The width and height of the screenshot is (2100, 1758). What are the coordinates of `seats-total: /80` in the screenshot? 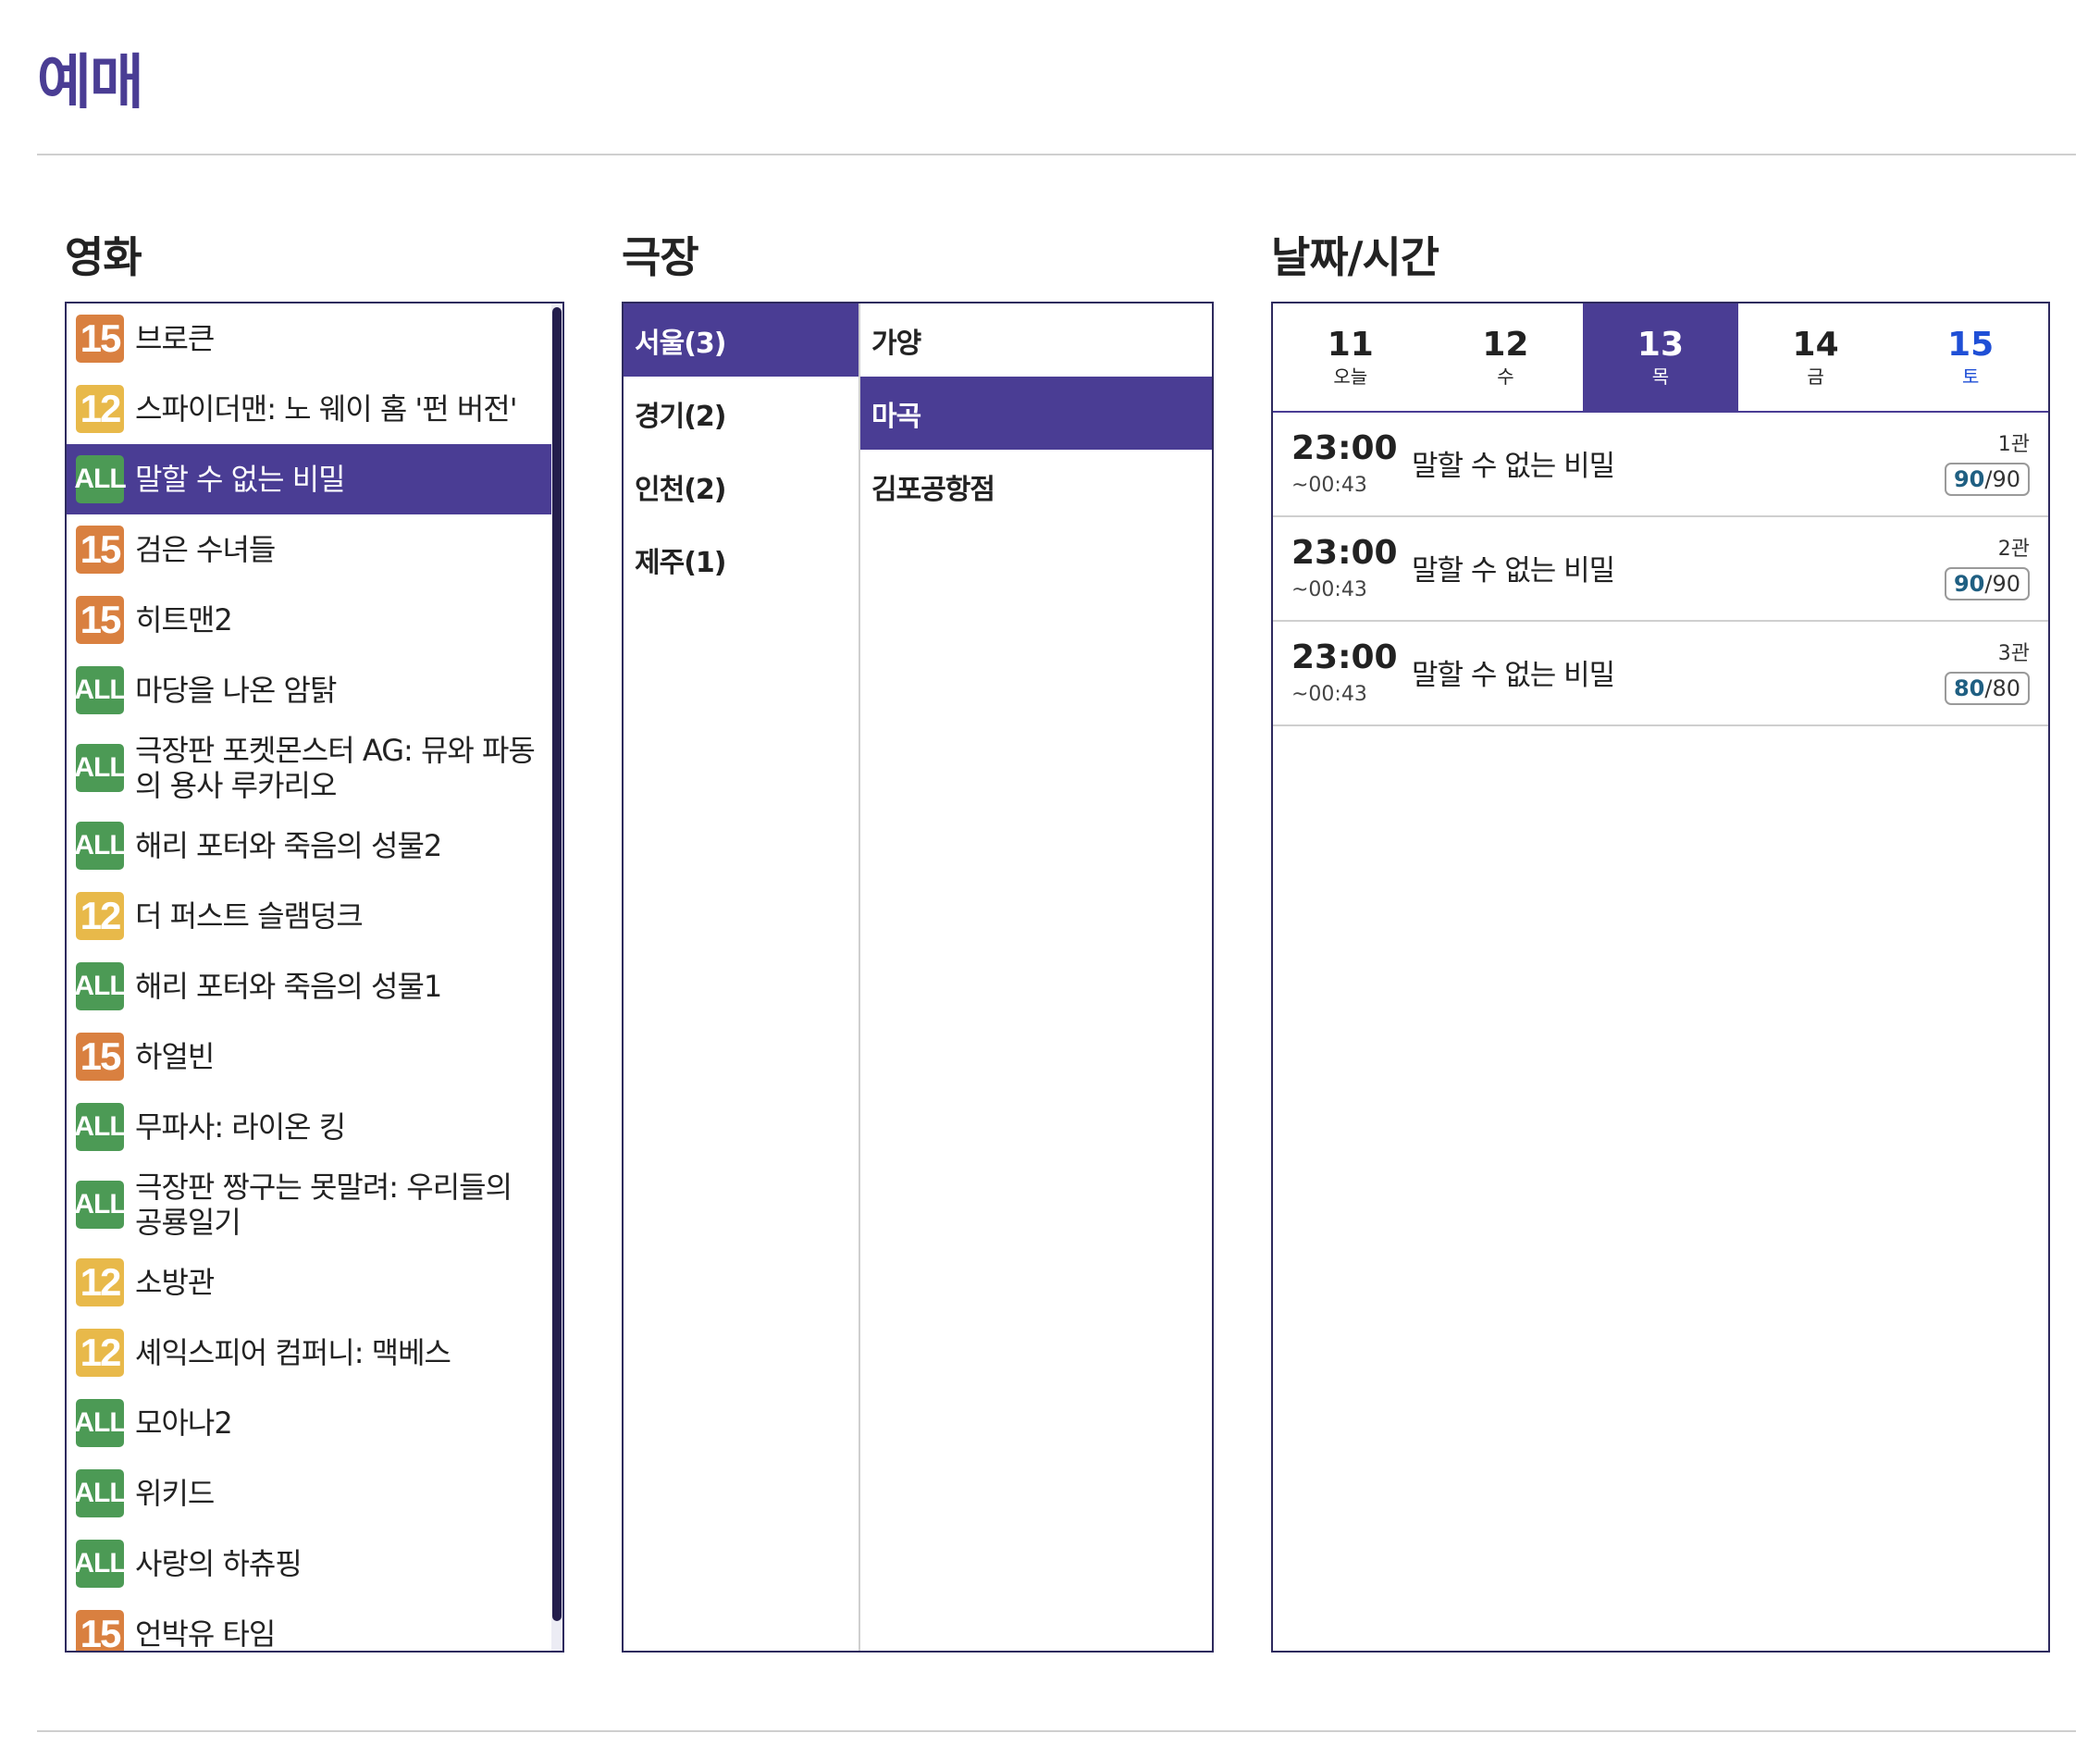 It's located at (2002, 688).